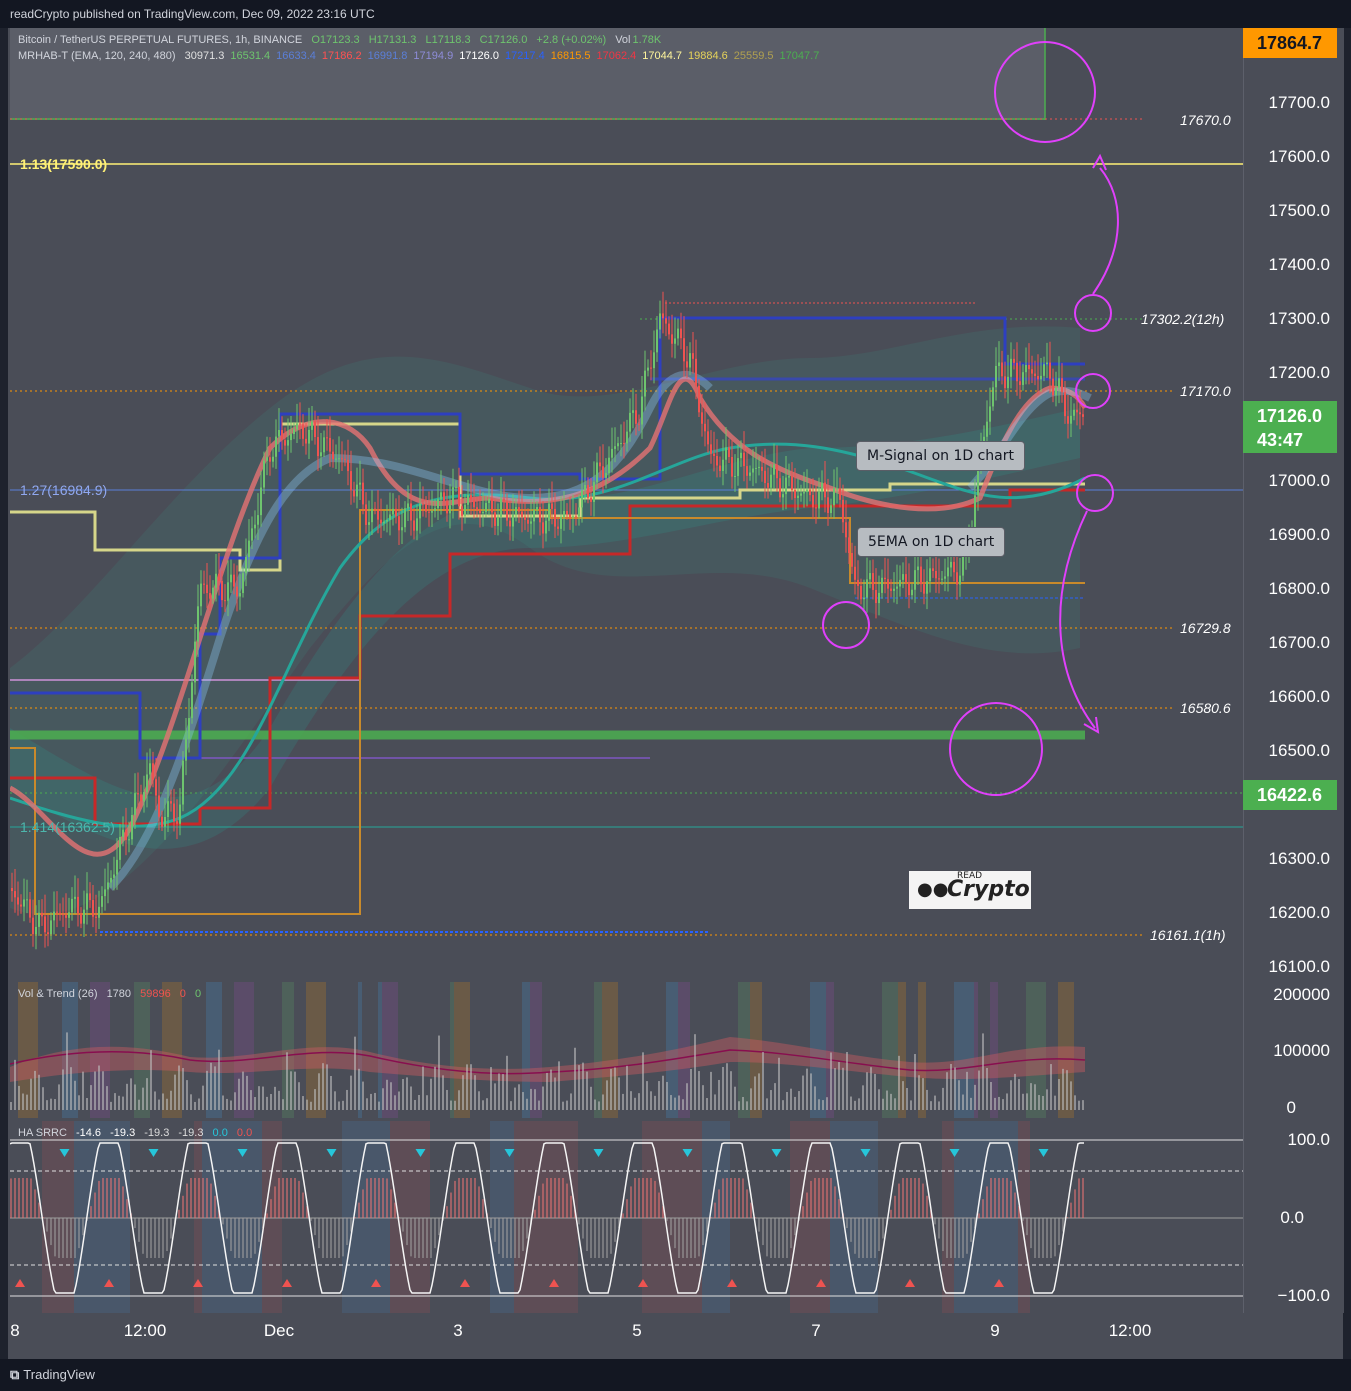 The image size is (1351, 1391). What do you see at coordinates (112, 994) in the screenshot?
I see `vol-legend: Vol & Trend (26) 1780 59896 0 0` at bounding box center [112, 994].